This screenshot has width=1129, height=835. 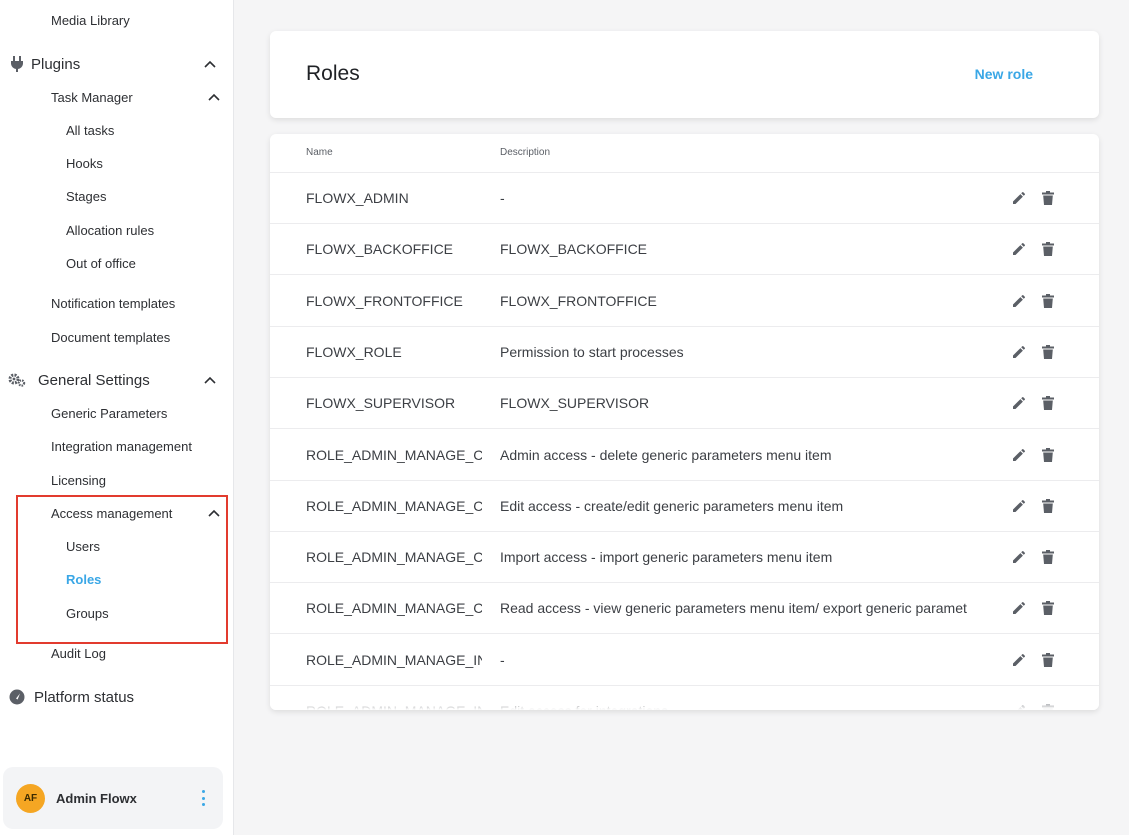 What do you see at coordinates (109, 413) in the screenshot?
I see `sidebar-item-label: Generic Parameters` at bounding box center [109, 413].